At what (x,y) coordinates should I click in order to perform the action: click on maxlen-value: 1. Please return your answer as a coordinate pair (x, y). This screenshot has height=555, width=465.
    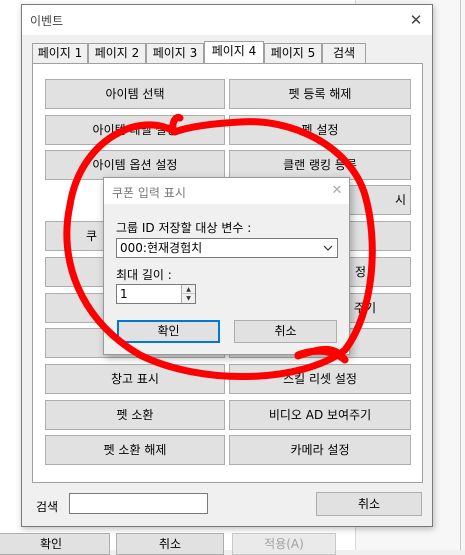
    Looking at the image, I should click on (124, 294).